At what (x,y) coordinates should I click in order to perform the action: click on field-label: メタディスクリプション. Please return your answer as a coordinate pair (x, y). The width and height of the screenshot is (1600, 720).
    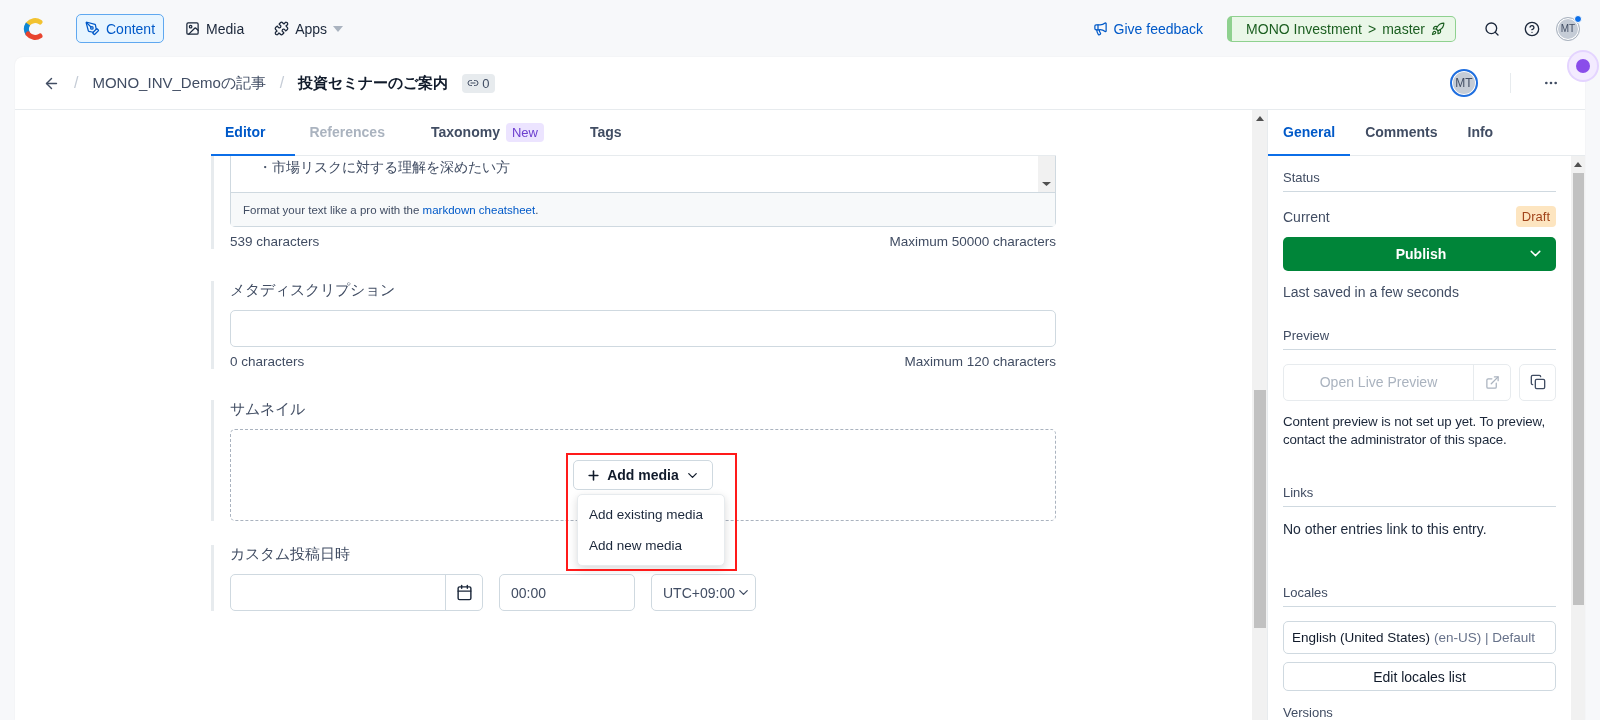
    Looking at the image, I should click on (312, 290).